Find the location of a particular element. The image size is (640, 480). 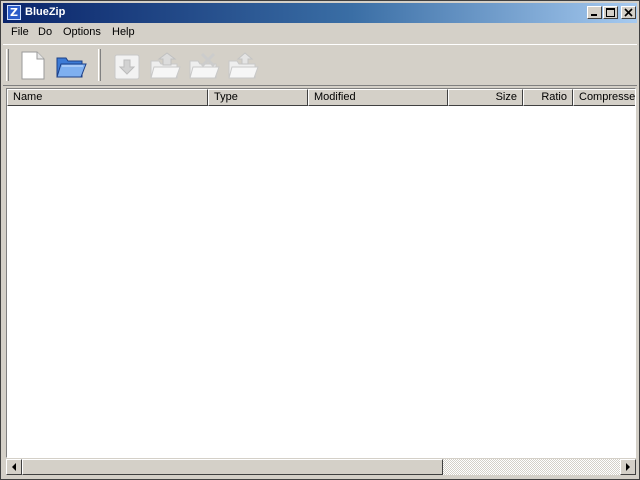

new-archive-button is located at coordinates (33, 65).